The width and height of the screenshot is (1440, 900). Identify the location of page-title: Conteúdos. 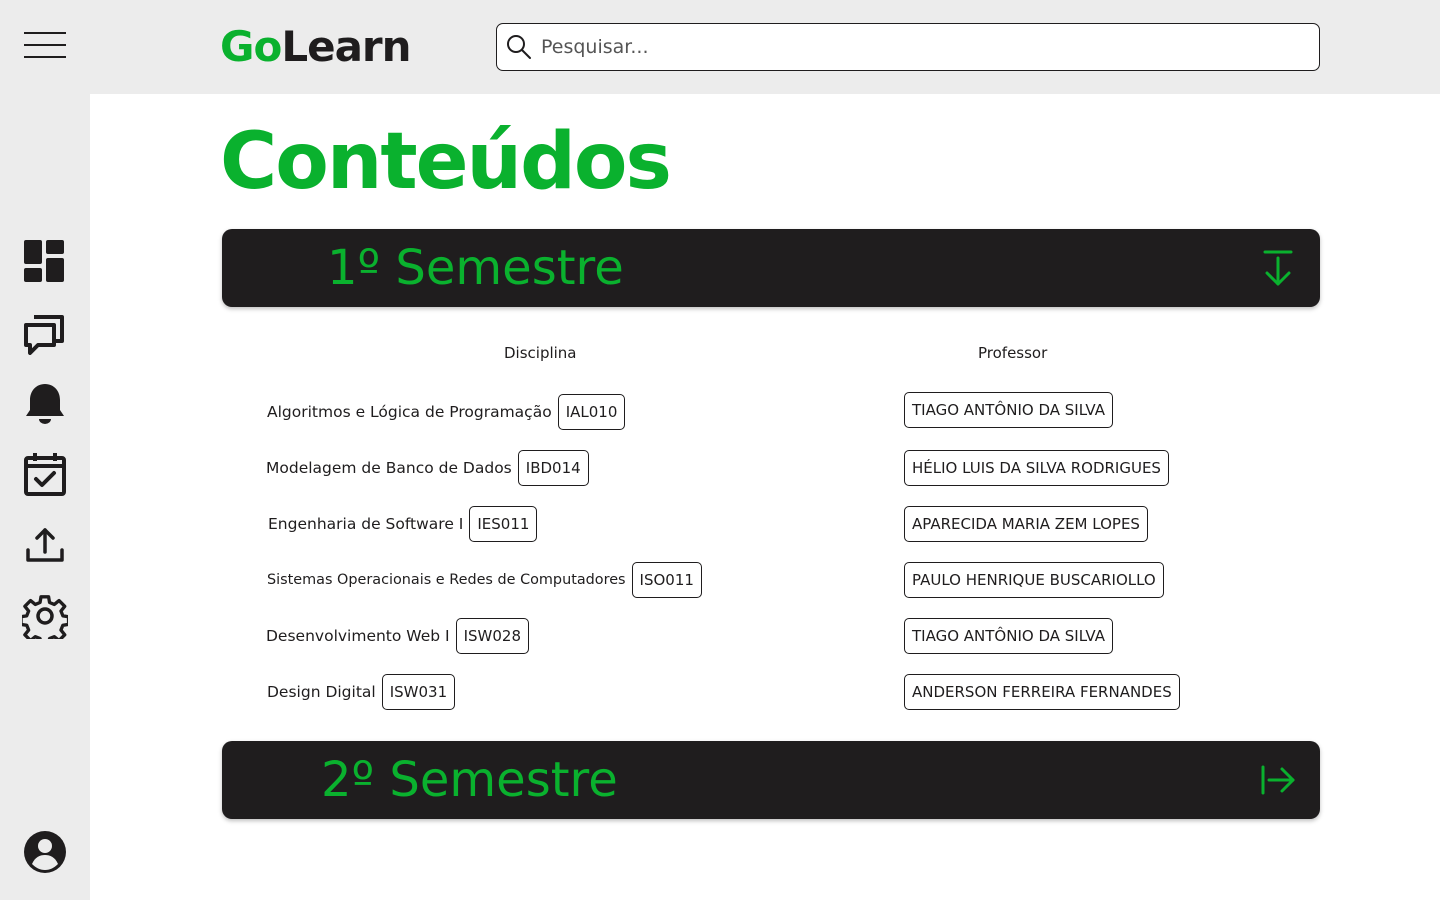
(446, 162).